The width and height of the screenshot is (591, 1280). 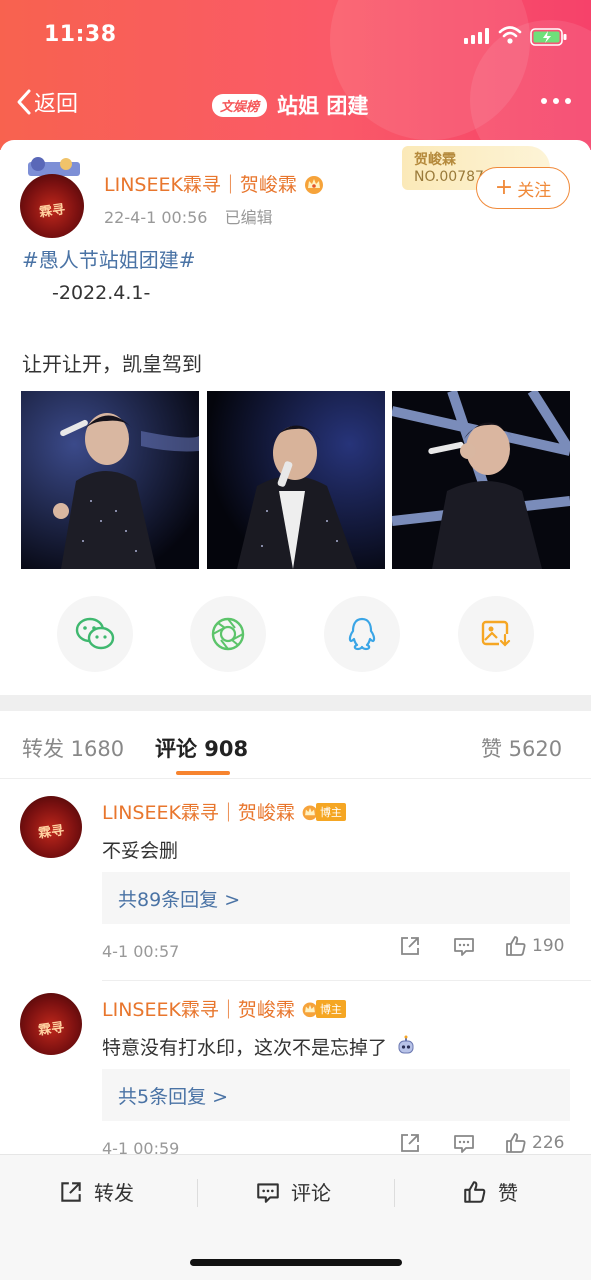 I want to click on chevron-left-icon, so click(x=24, y=102).